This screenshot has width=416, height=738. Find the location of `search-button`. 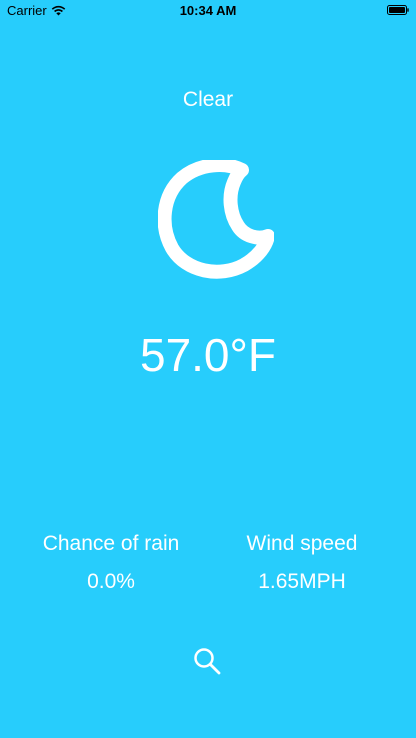

search-button is located at coordinates (207, 661).